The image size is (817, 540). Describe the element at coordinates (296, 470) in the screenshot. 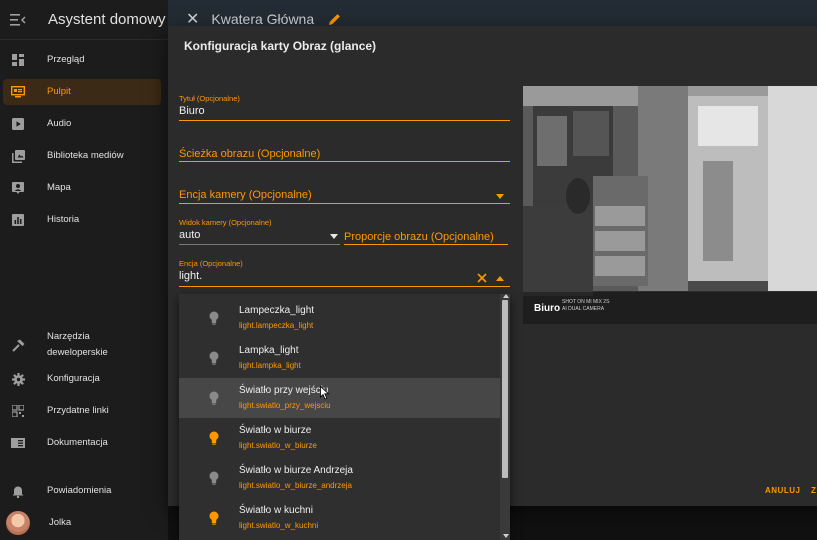

I see `entity-name: Światło w biurze Andrzeja` at that location.